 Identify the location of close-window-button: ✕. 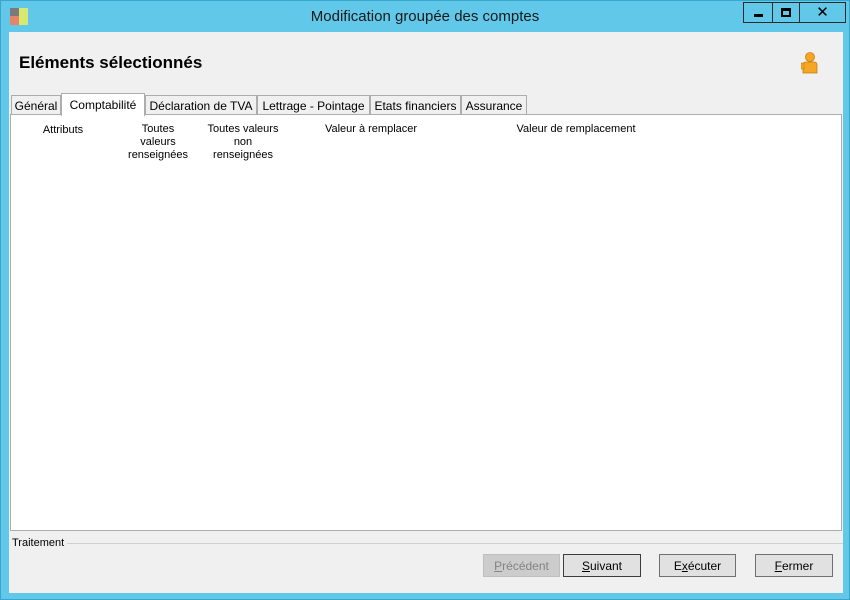
(823, 12).